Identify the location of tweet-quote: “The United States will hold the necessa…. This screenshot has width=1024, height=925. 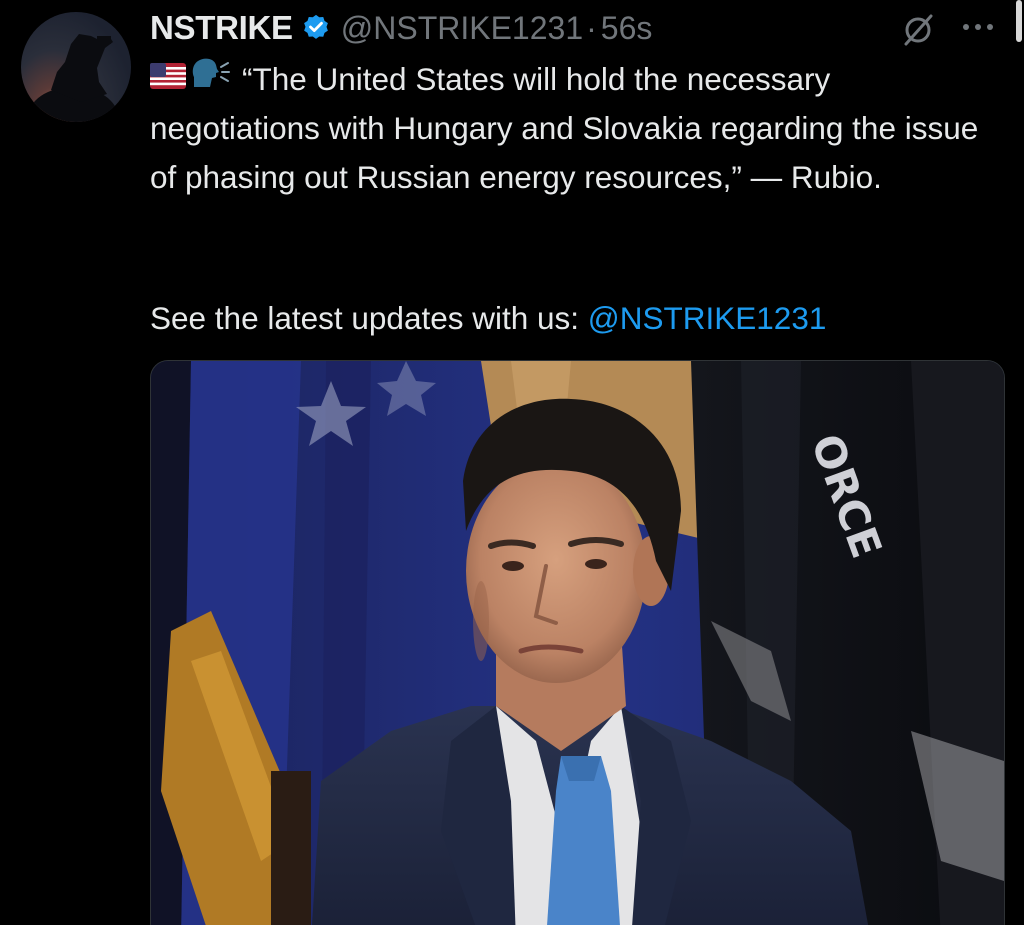
(564, 128).